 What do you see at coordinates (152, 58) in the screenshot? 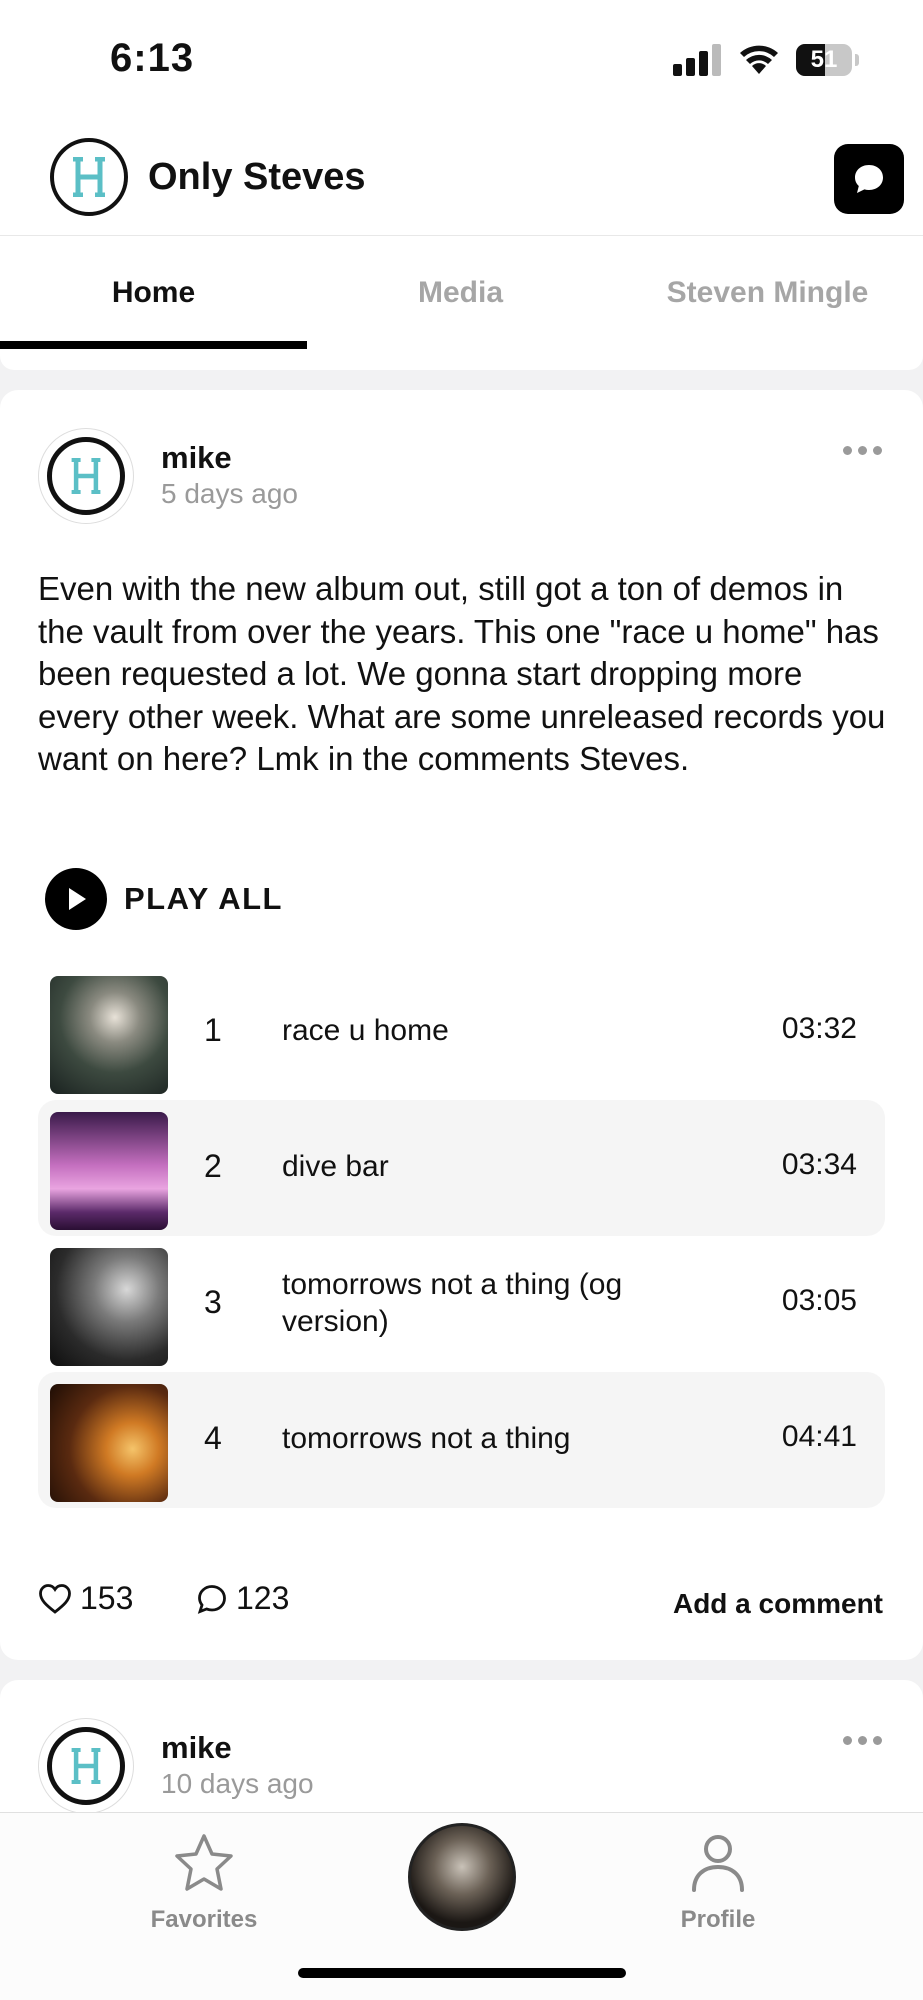
I see `status-time: 6:13` at bounding box center [152, 58].